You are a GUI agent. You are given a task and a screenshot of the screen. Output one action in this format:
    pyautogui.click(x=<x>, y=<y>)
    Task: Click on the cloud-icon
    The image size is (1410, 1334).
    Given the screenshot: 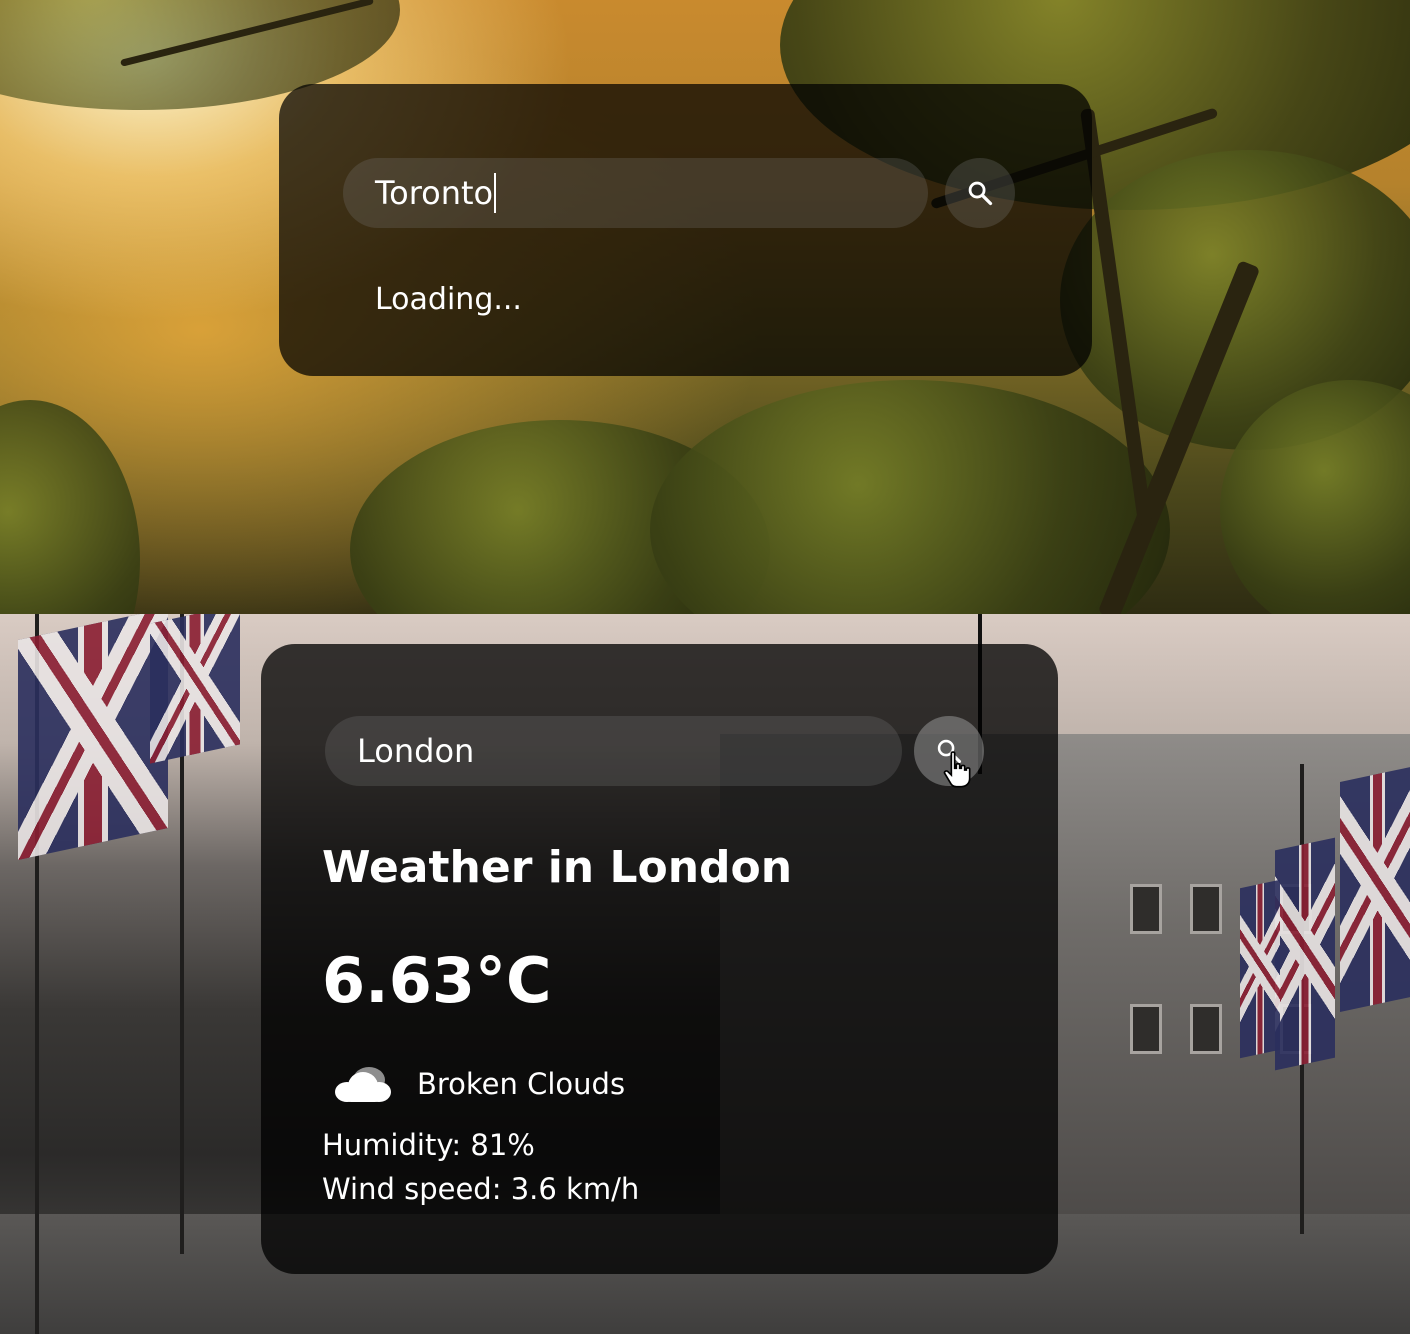 What is the action you would take?
    pyautogui.click(x=363, y=1084)
    